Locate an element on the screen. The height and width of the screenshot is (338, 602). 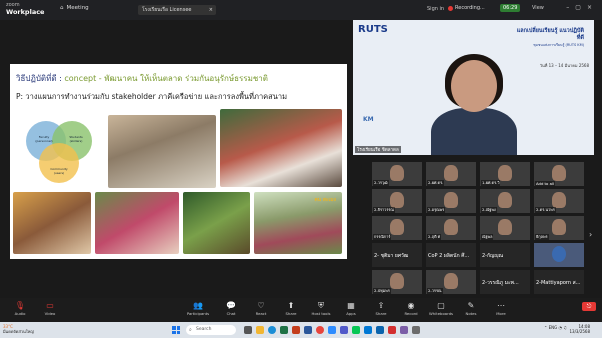
more-button: ⋯ More is located at coordinates (501, 308).